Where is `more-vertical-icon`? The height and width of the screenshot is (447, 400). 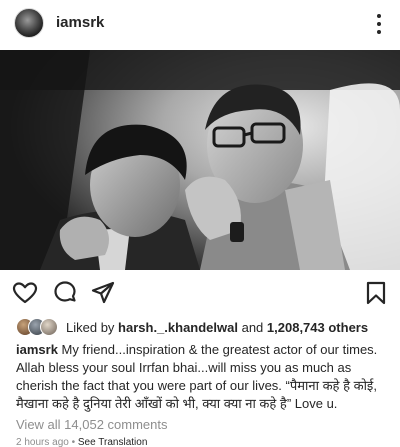
more-vertical-icon is located at coordinates (379, 16).